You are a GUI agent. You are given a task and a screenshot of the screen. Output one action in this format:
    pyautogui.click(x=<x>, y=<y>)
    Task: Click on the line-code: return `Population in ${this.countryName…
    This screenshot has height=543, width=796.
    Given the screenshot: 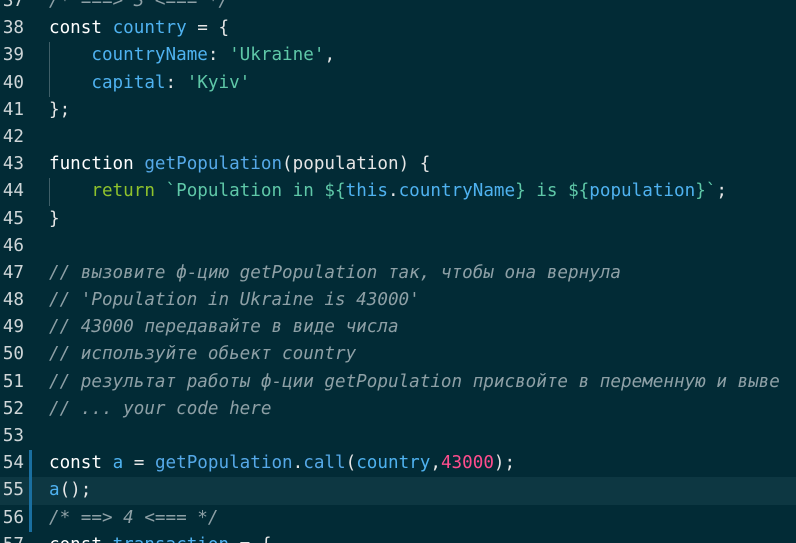 What is the action you would take?
    pyautogui.click(x=388, y=191)
    